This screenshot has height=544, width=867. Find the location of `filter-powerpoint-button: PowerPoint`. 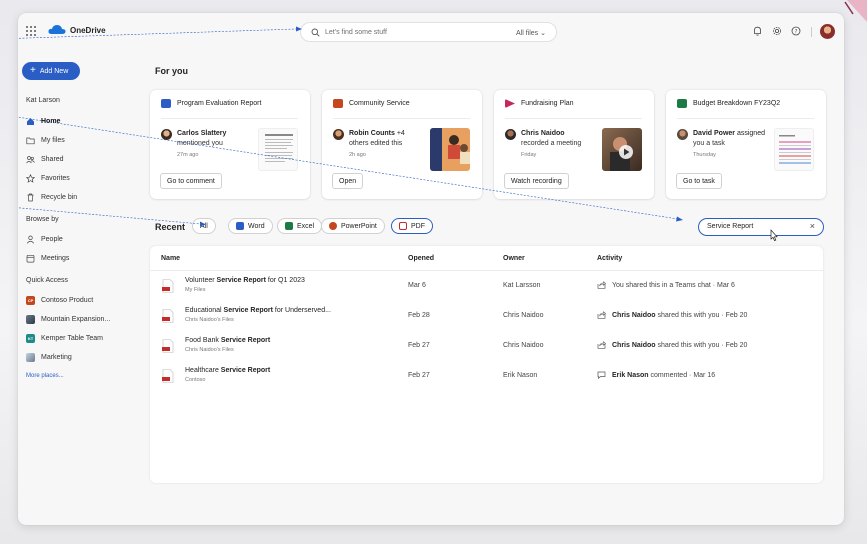

filter-powerpoint-button: PowerPoint is located at coordinates (353, 226).